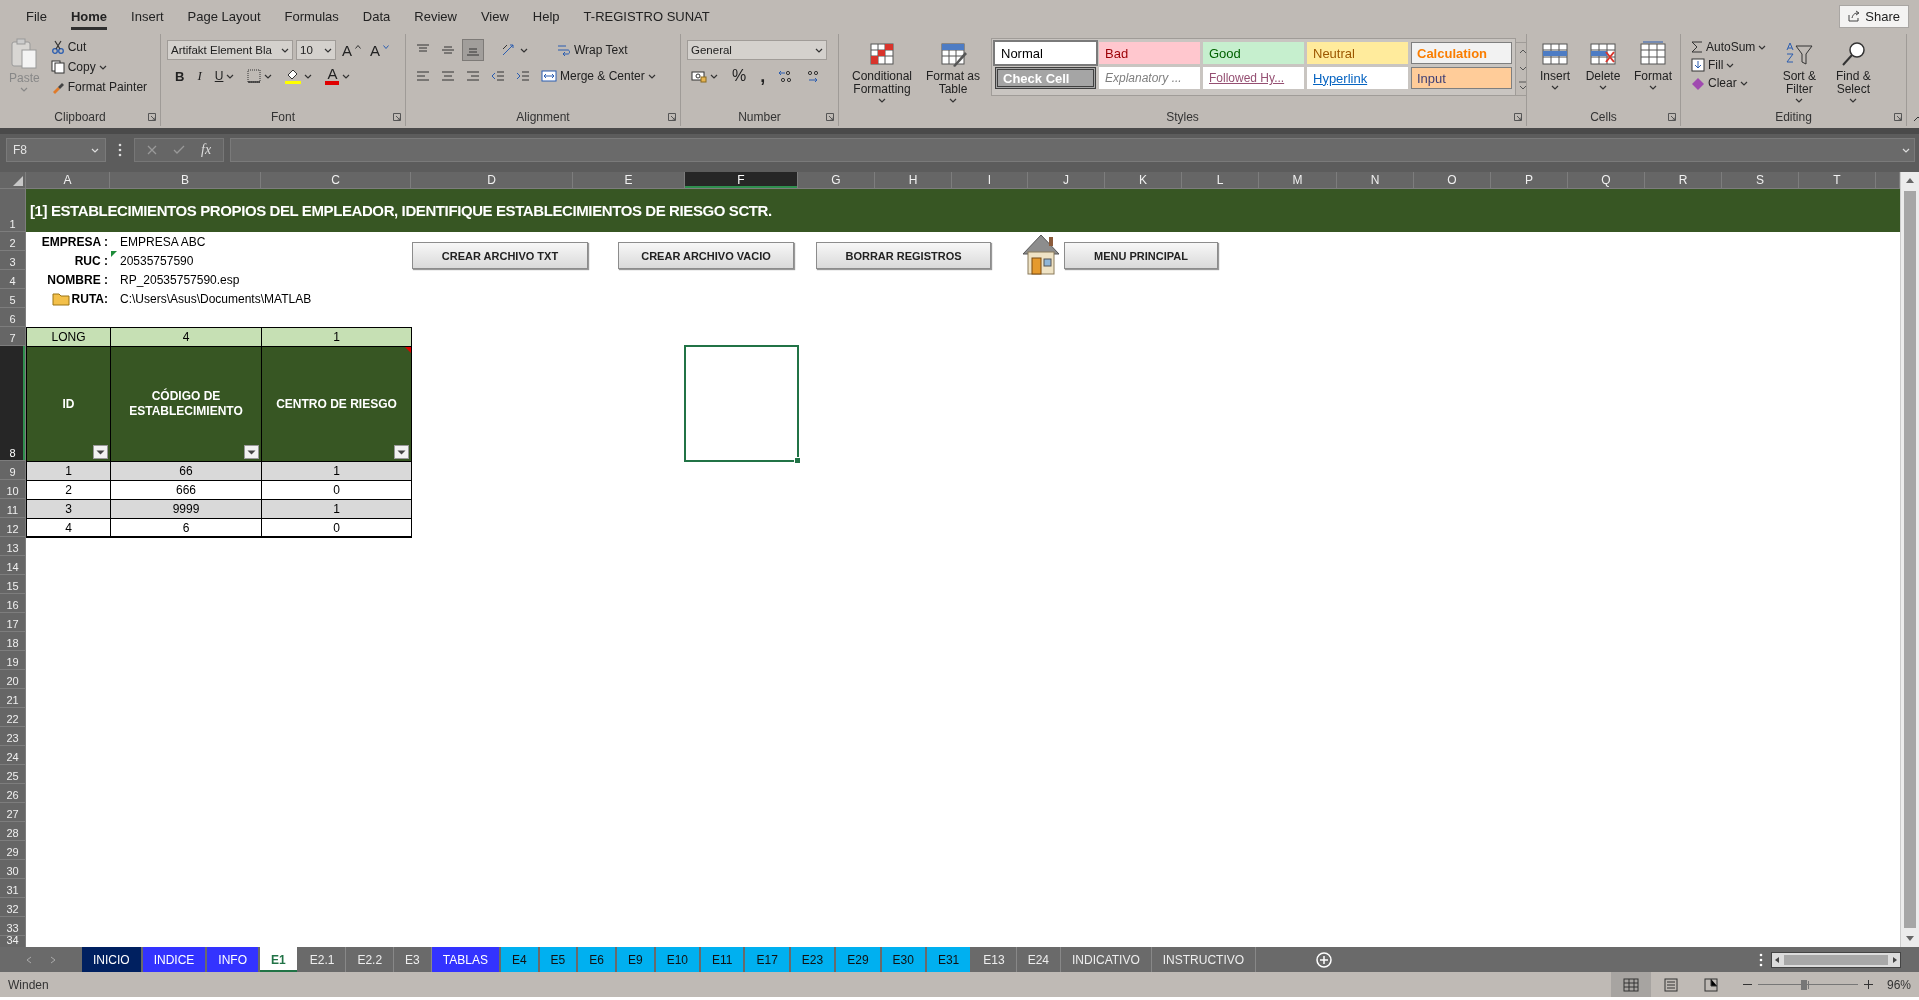  Describe the element at coordinates (99, 87) in the screenshot. I see `format-painter-button: Format Painter` at that location.